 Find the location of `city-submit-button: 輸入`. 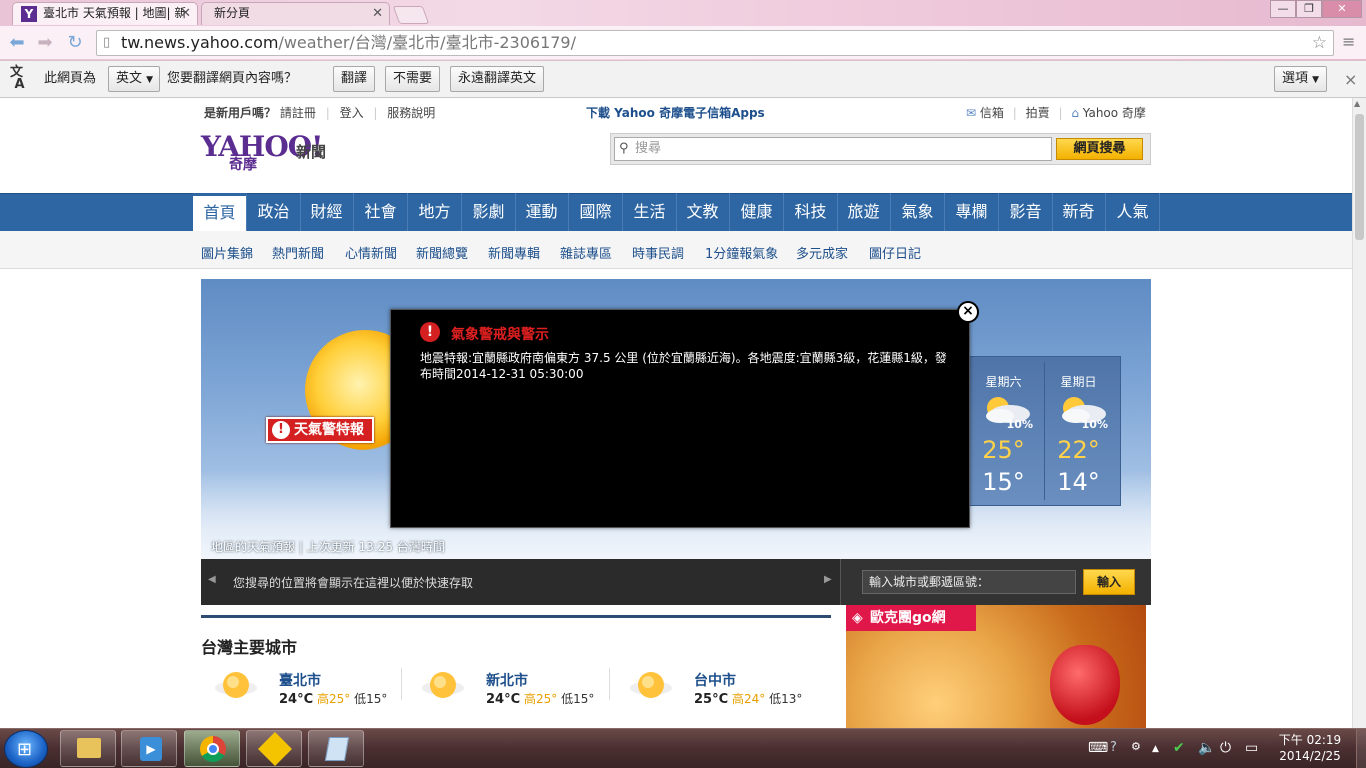

city-submit-button: 輸入 is located at coordinates (1109, 582).